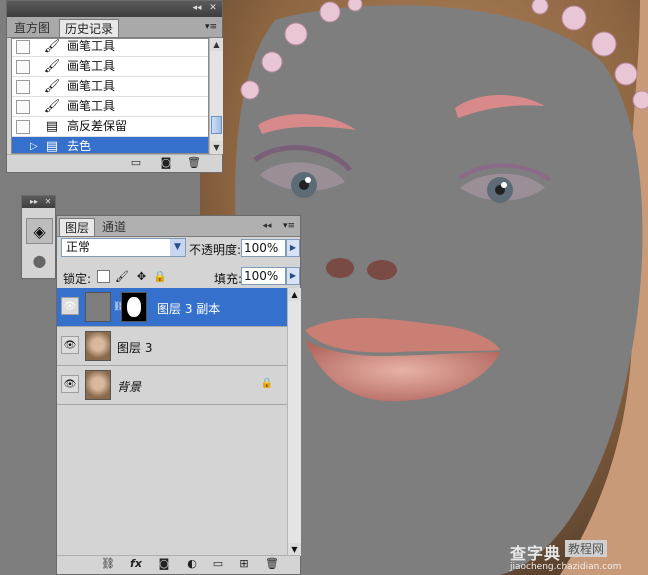  Describe the element at coordinates (77, 279) in the screenshot. I see `lock-label: 锁定:` at that location.